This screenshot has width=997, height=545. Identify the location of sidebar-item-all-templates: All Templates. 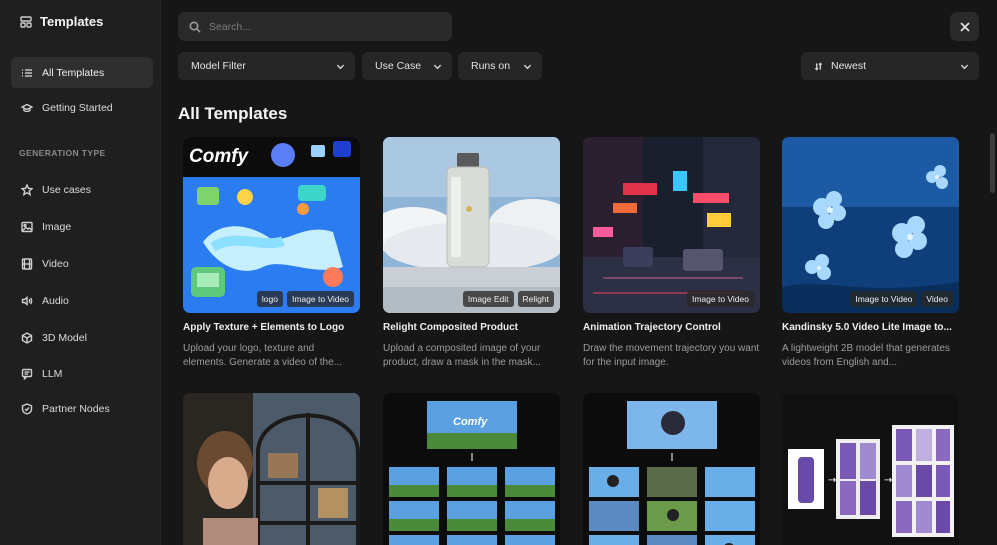
(82, 72).